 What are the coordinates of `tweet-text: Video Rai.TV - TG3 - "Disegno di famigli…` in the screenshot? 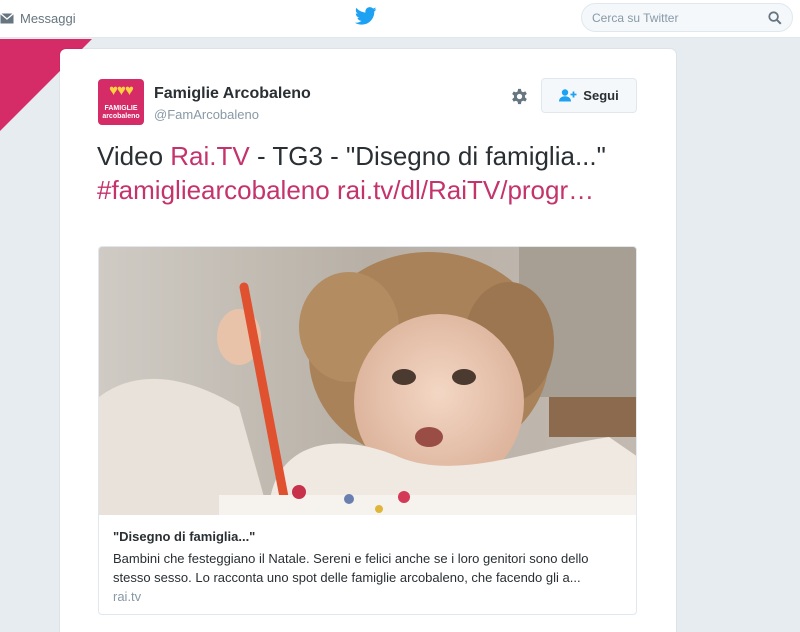 It's located at (367, 173).